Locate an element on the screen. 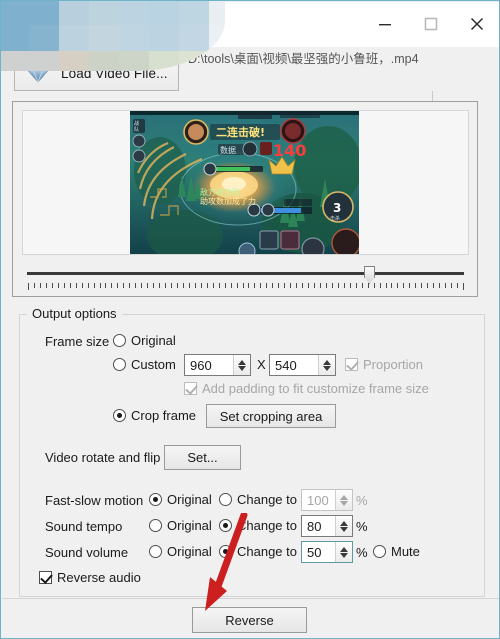 This screenshot has height=639, width=500. radio-tempo-original: Original is located at coordinates (180, 525).